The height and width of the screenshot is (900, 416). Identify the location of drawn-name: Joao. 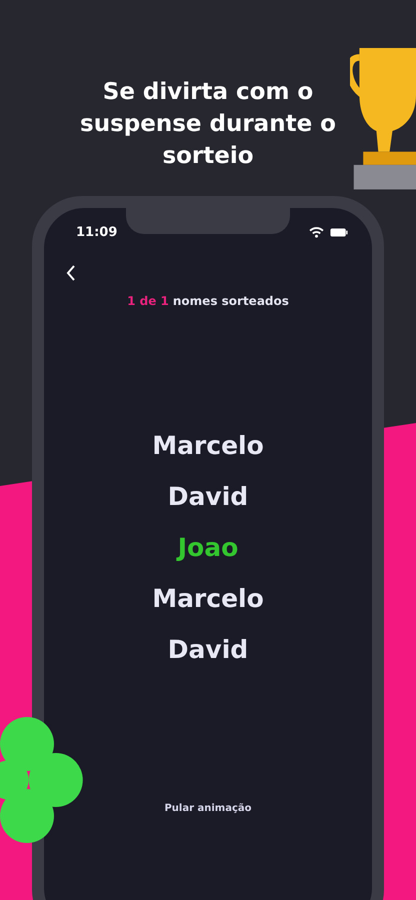
(208, 548).